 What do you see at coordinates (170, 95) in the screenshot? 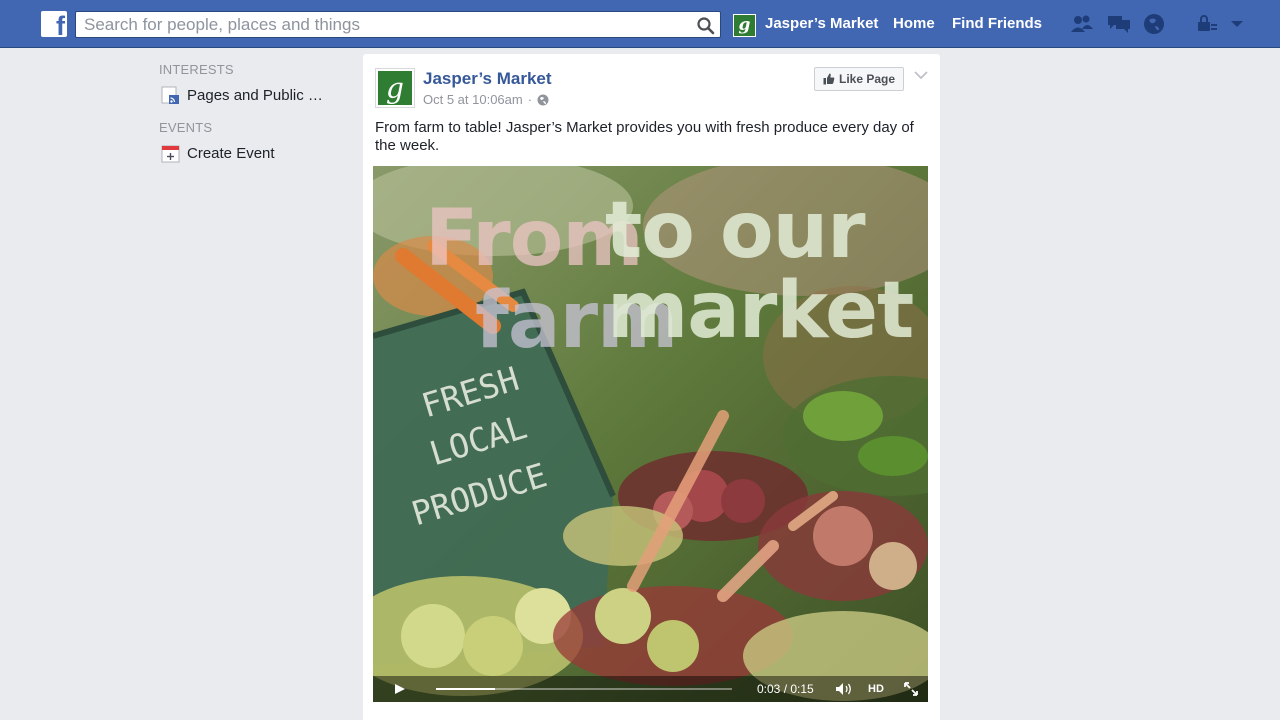
I see `rss-feed-icon` at bounding box center [170, 95].